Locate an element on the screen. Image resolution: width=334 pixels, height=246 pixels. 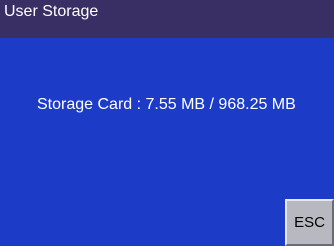
window-title: User Storage is located at coordinates (51, 11).